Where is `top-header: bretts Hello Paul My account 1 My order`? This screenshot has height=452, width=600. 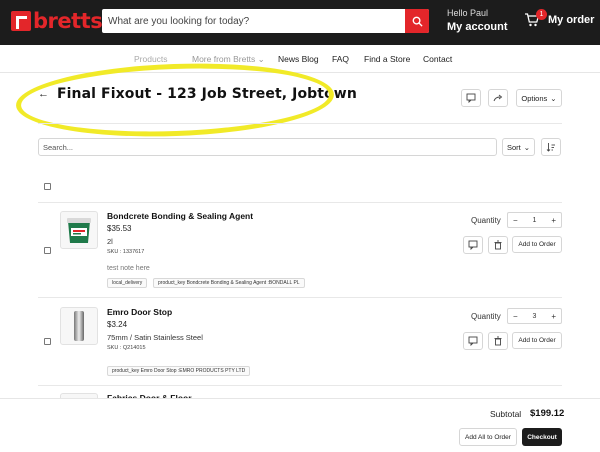 top-header: bretts Hello Paul My account 1 My order is located at coordinates (300, 22).